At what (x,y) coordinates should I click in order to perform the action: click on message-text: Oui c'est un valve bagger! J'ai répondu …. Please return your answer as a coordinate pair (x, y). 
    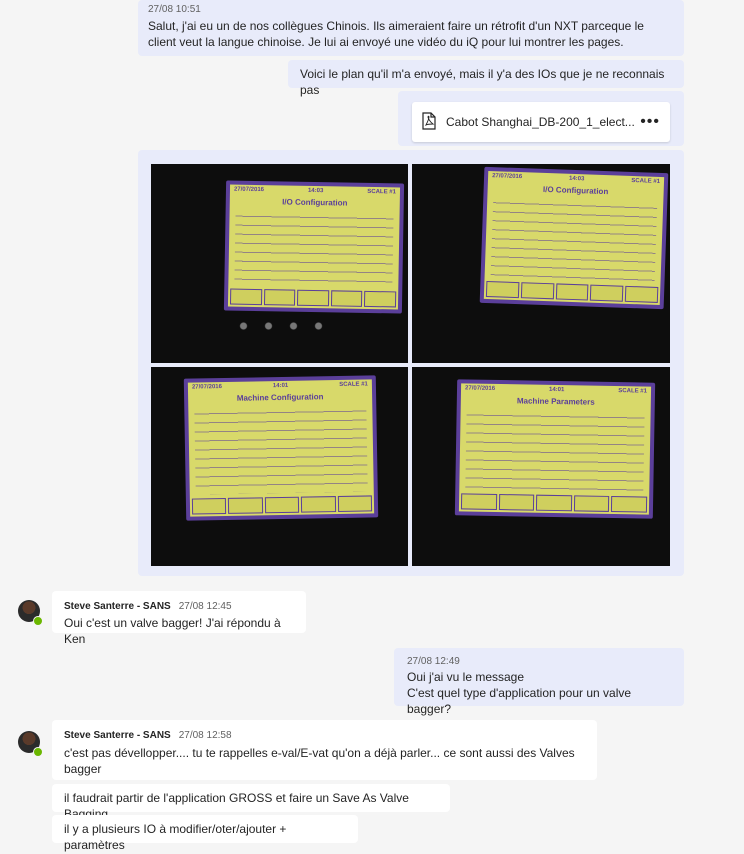
    Looking at the image, I should click on (172, 631).